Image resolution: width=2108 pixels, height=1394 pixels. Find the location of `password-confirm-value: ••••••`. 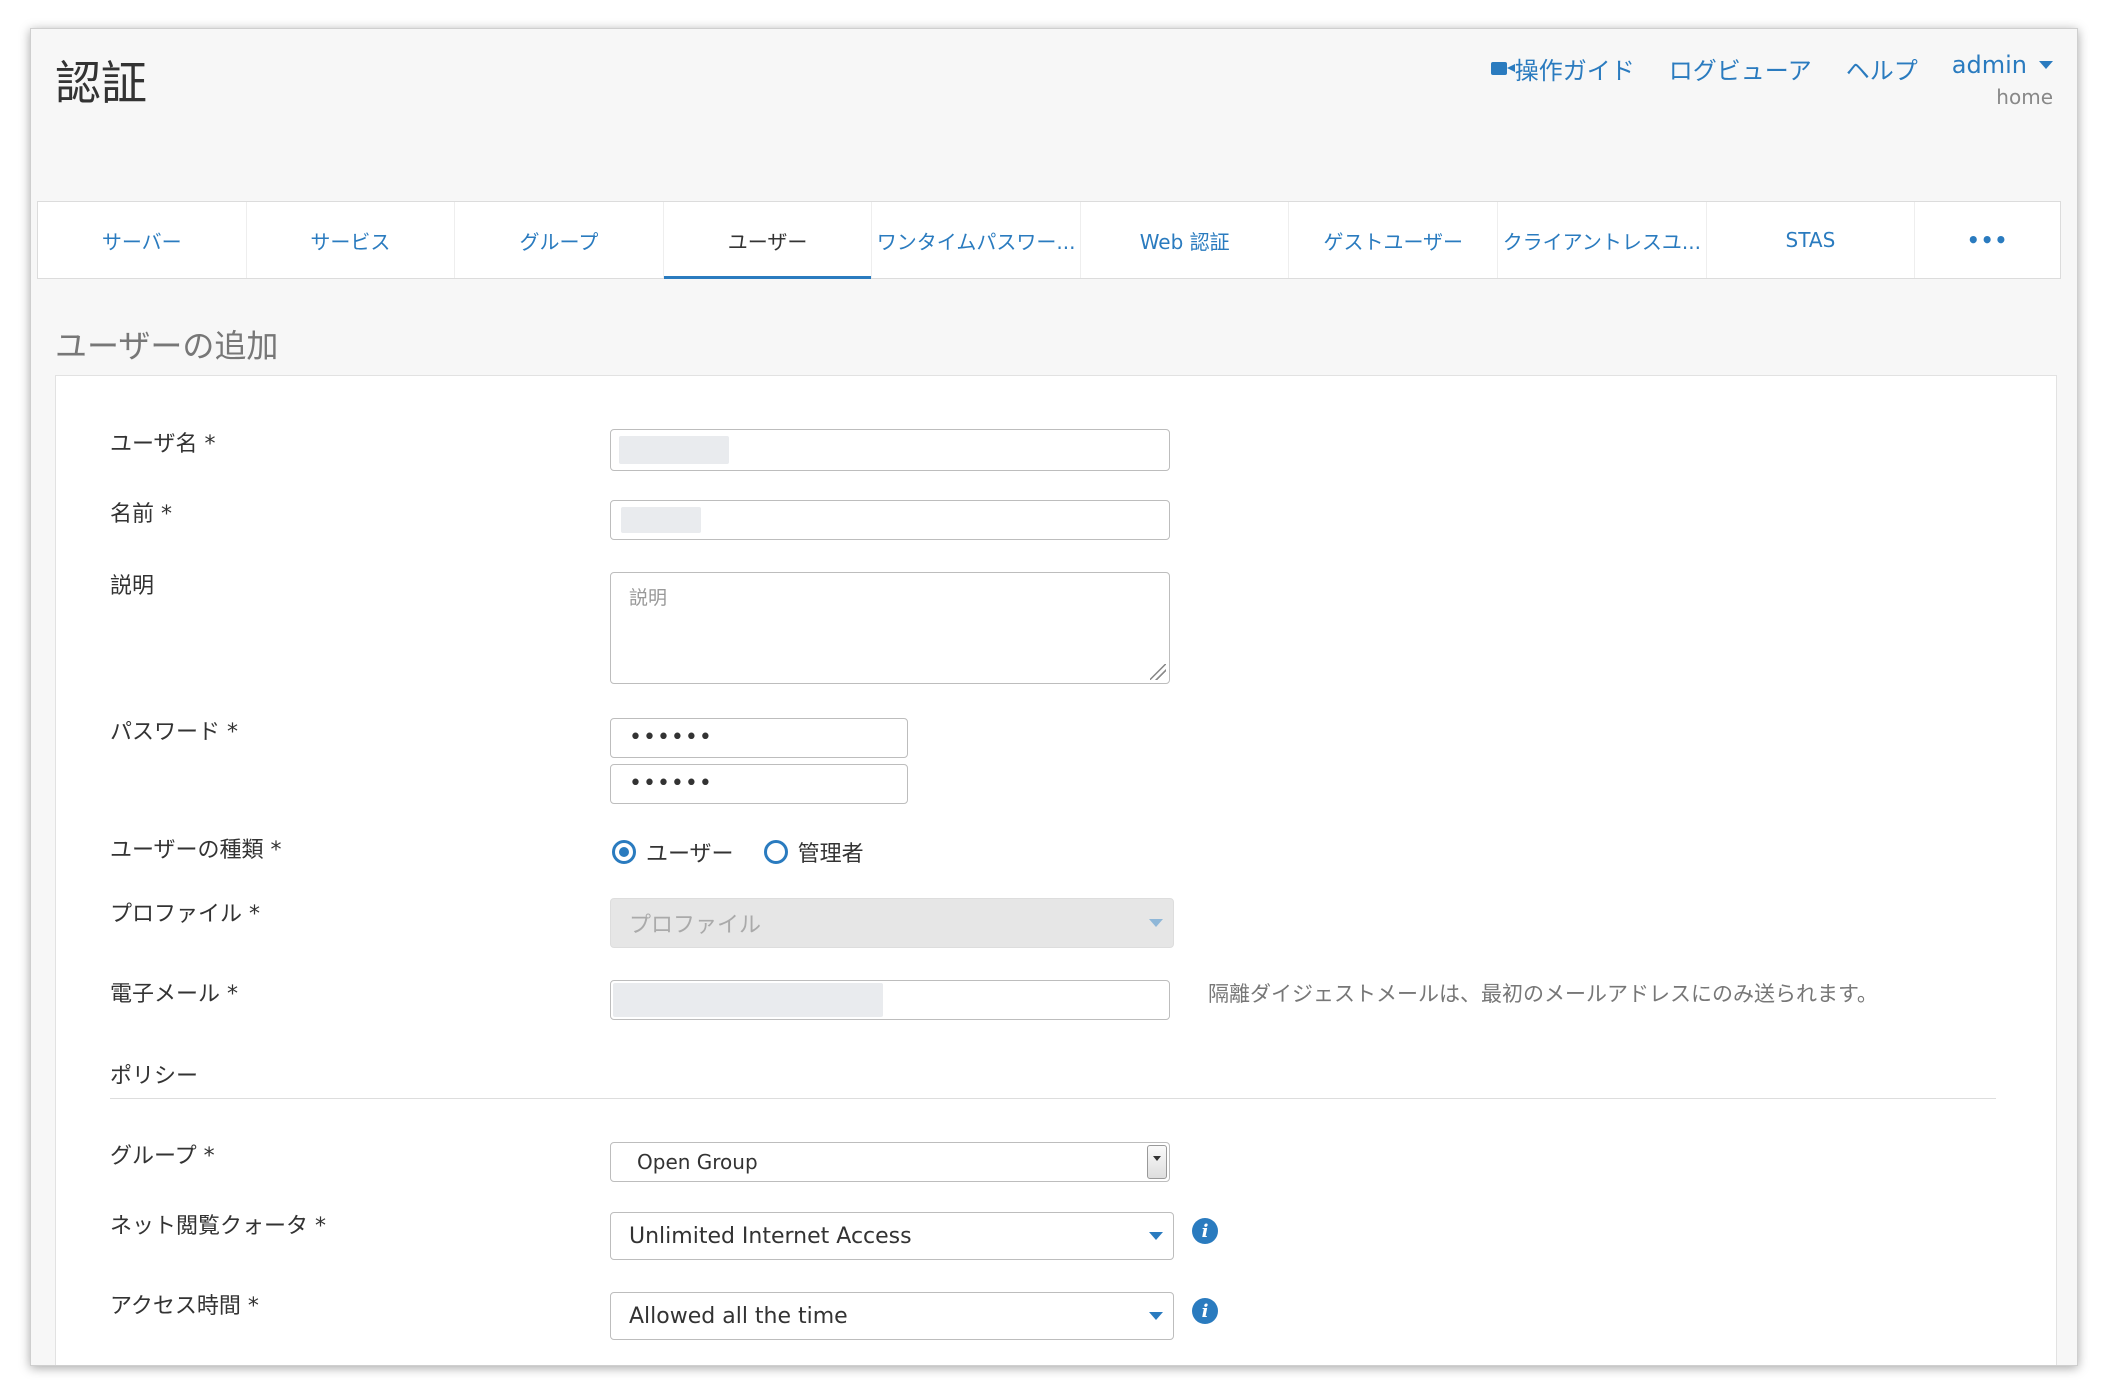

password-confirm-value: •••••• is located at coordinates (671, 783).